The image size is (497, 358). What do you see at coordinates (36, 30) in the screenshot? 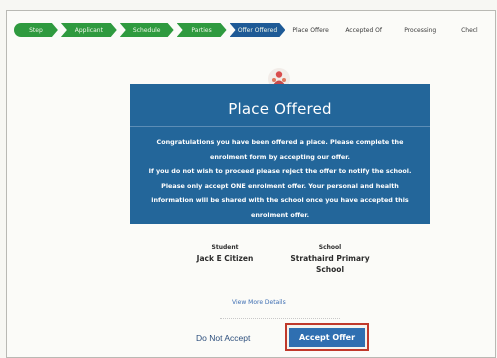
I see `step-1: Step` at bounding box center [36, 30].